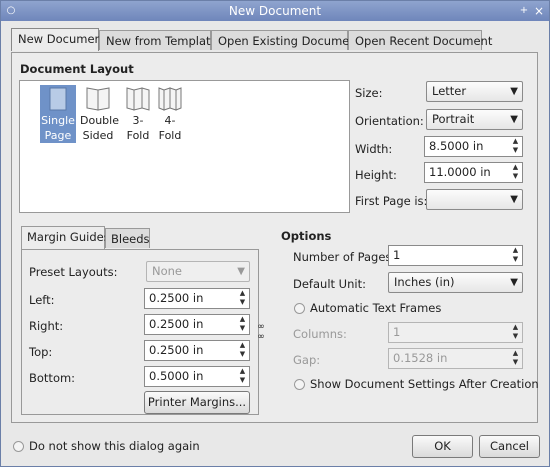 Image resolution: width=550 pixels, height=467 pixels. I want to click on cancel-button: Cancel, so click(509, 446).